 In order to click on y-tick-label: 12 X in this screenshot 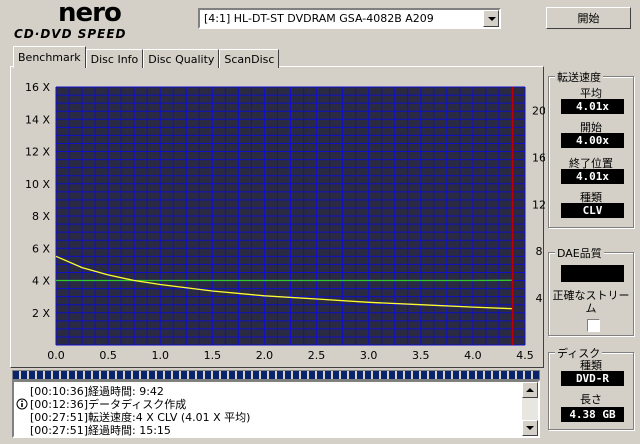, I will do `click(37, 152)`.